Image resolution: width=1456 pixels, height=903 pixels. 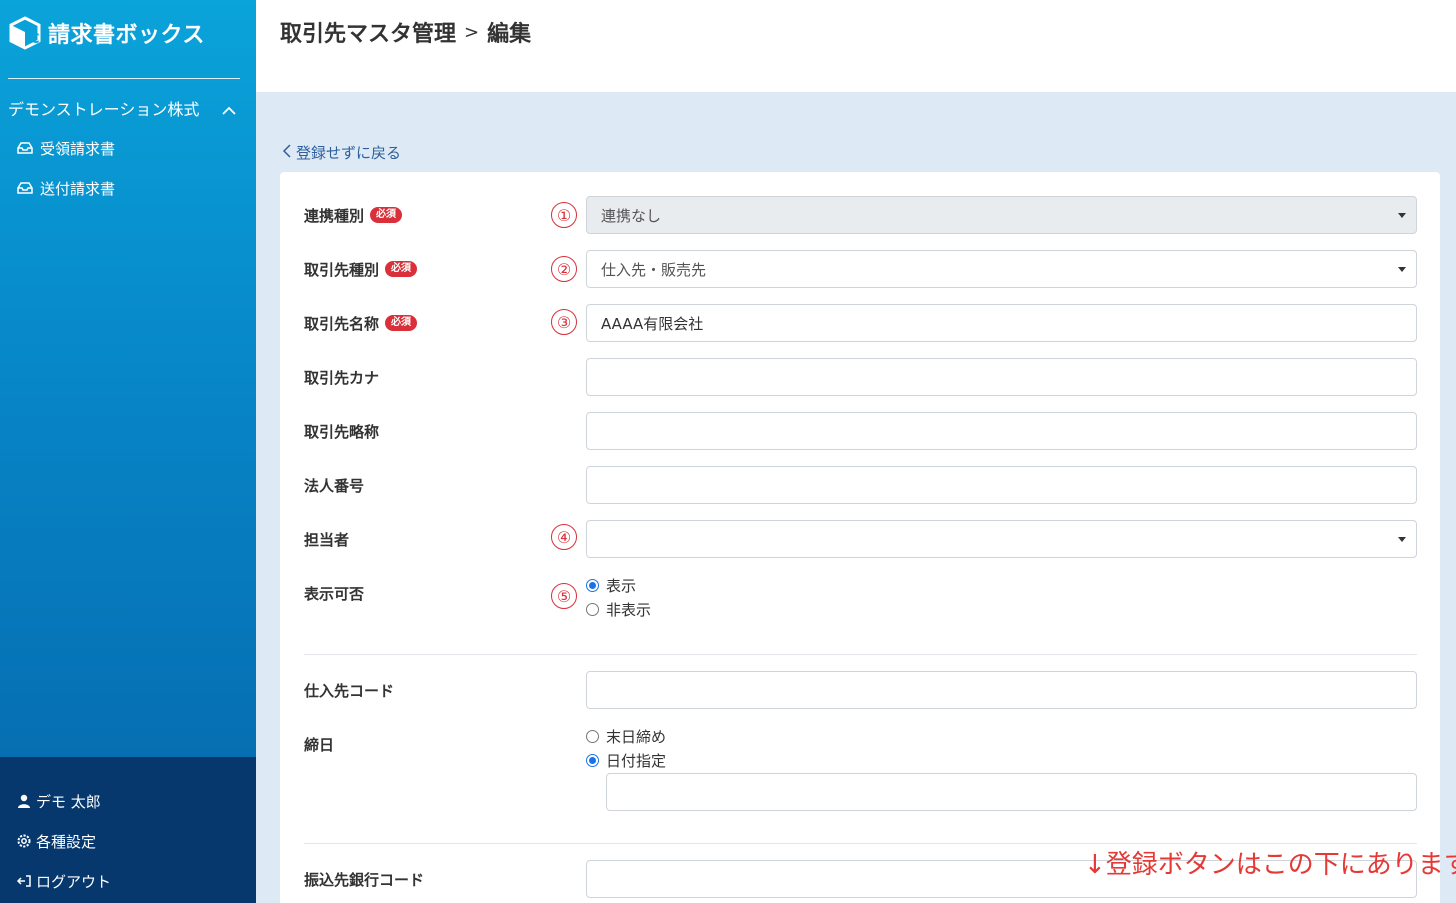 I want to click on supplier-code-input, so click(x=1001, y=690).